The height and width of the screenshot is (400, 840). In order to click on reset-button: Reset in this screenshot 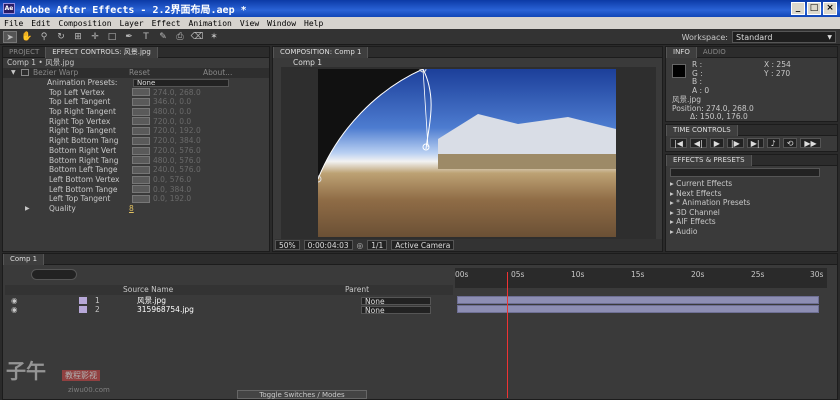, I will do `click(139, 72)`.